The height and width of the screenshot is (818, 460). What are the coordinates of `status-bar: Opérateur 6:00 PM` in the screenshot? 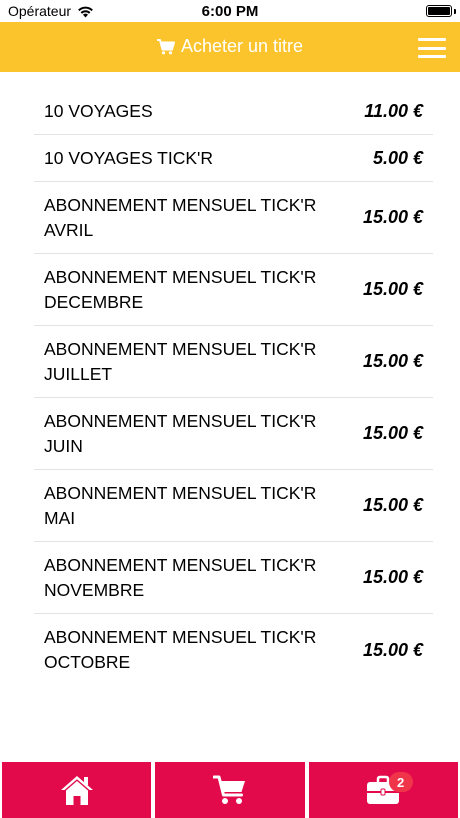 It's located at (230, 11).